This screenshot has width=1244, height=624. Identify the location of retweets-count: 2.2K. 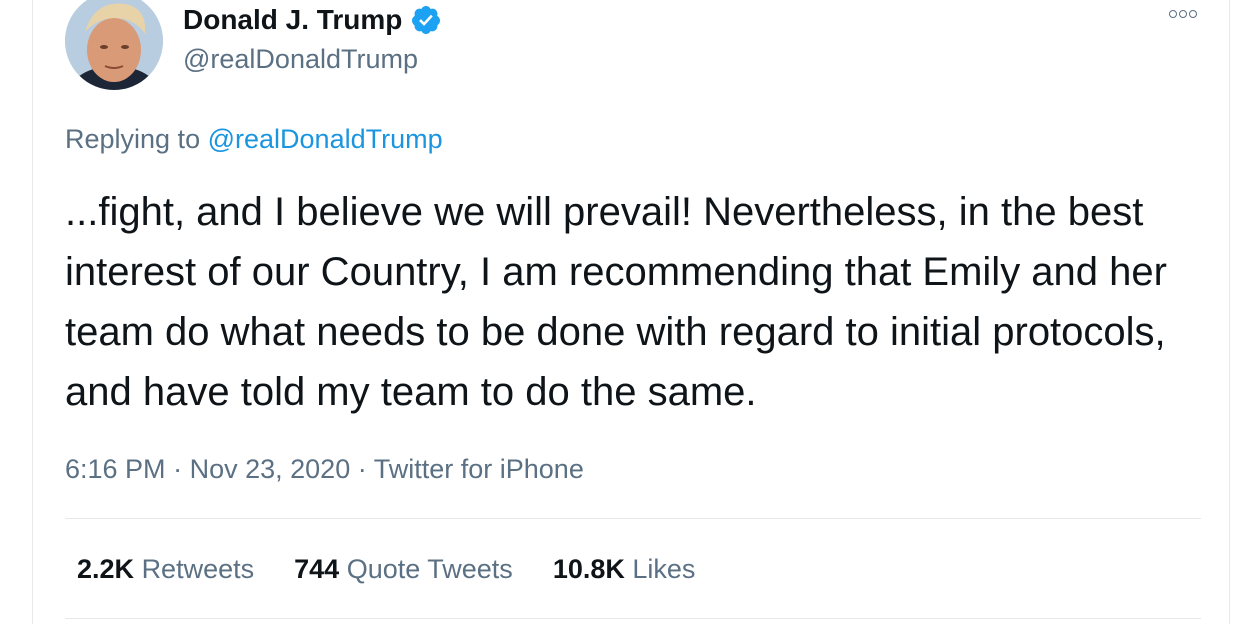
(106, 569).